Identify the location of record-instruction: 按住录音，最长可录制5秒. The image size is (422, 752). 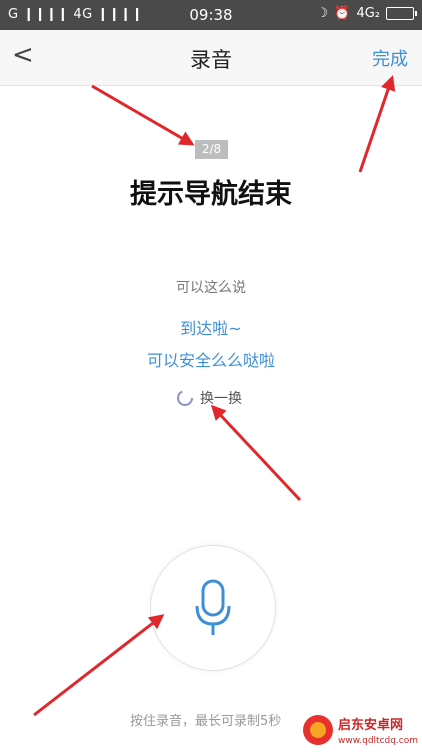
(206, 721).